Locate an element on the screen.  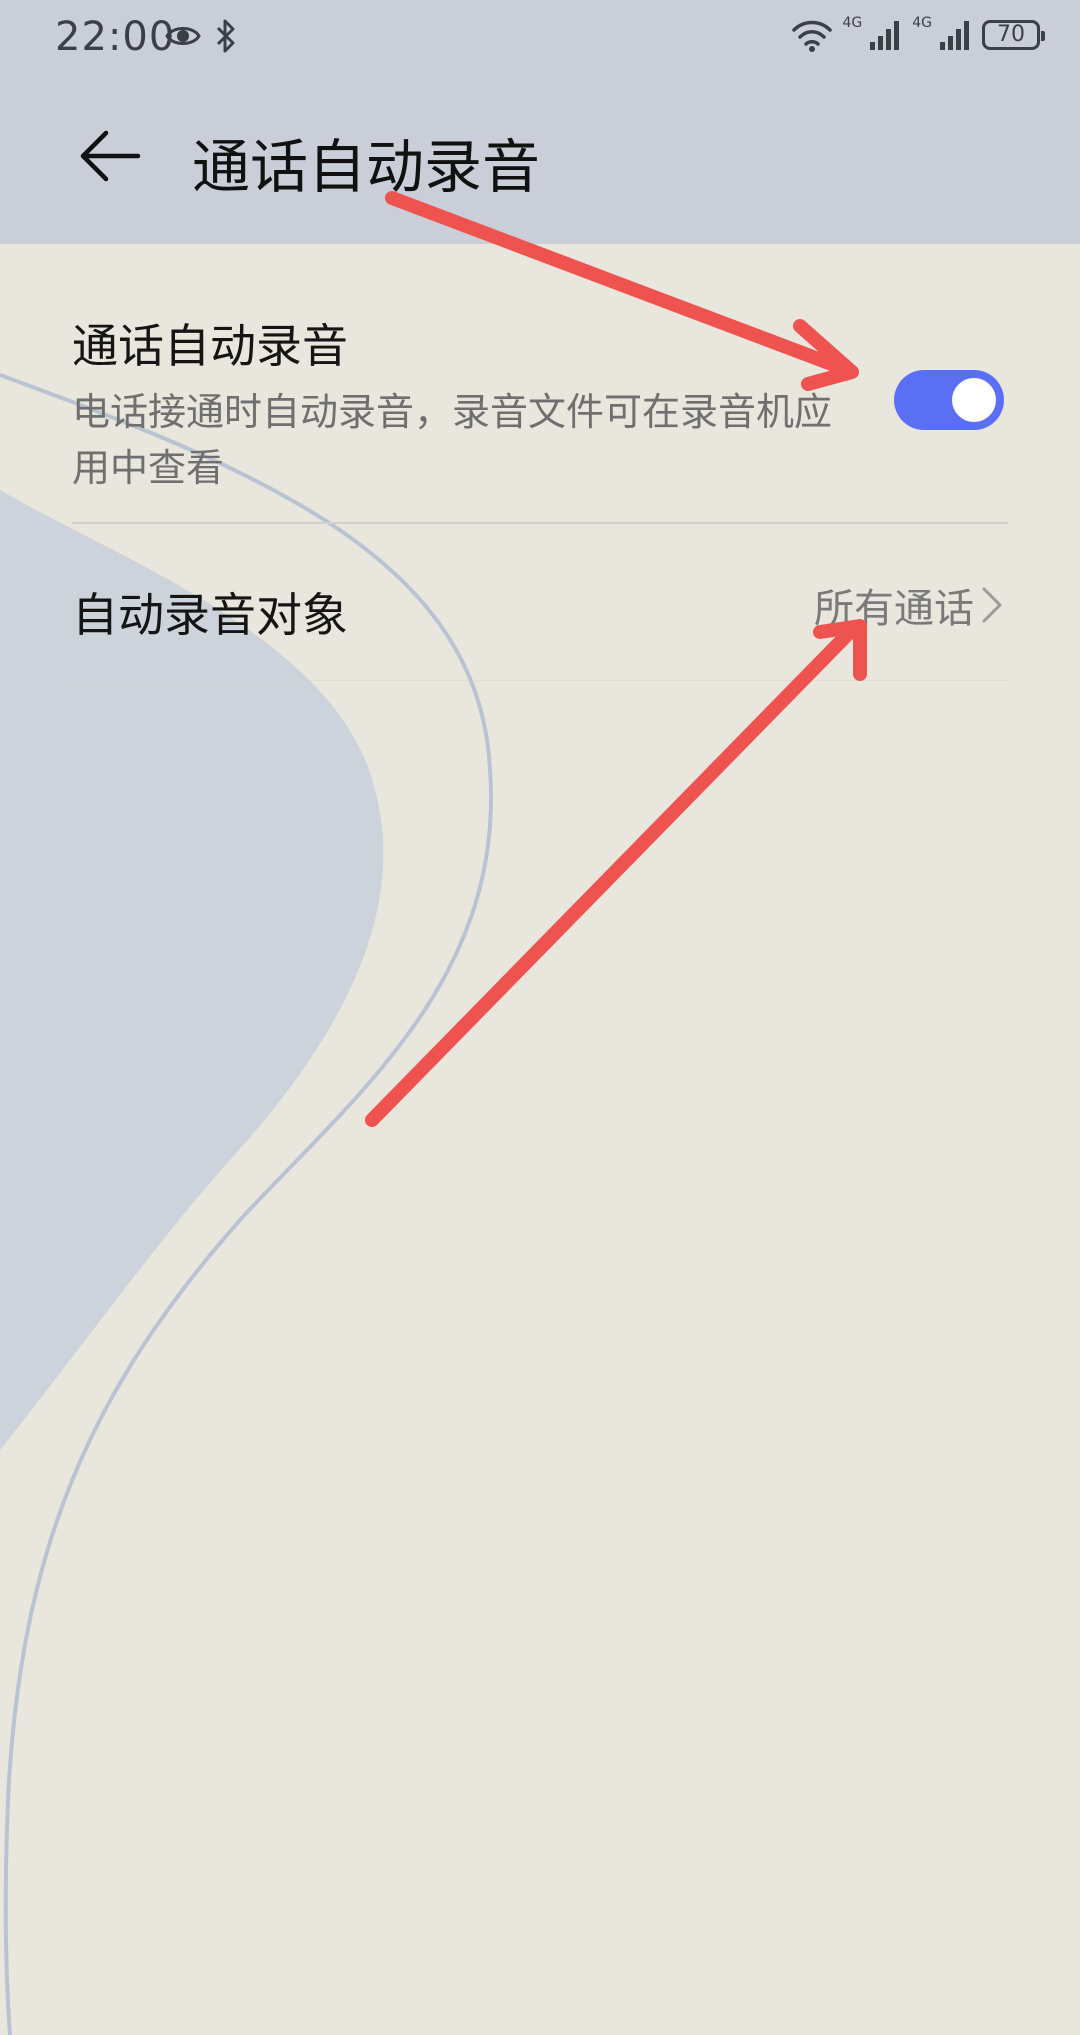
record-target-title: 自动录音对象 is located at coordinates (210, 615).